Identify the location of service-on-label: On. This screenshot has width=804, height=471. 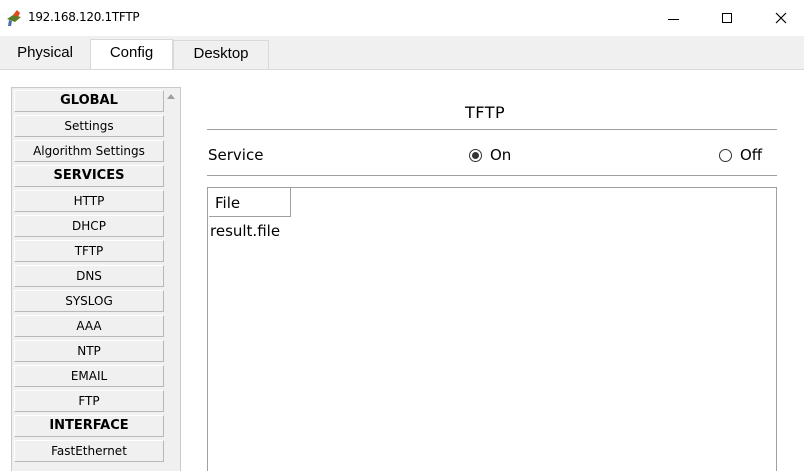
(501, 155).